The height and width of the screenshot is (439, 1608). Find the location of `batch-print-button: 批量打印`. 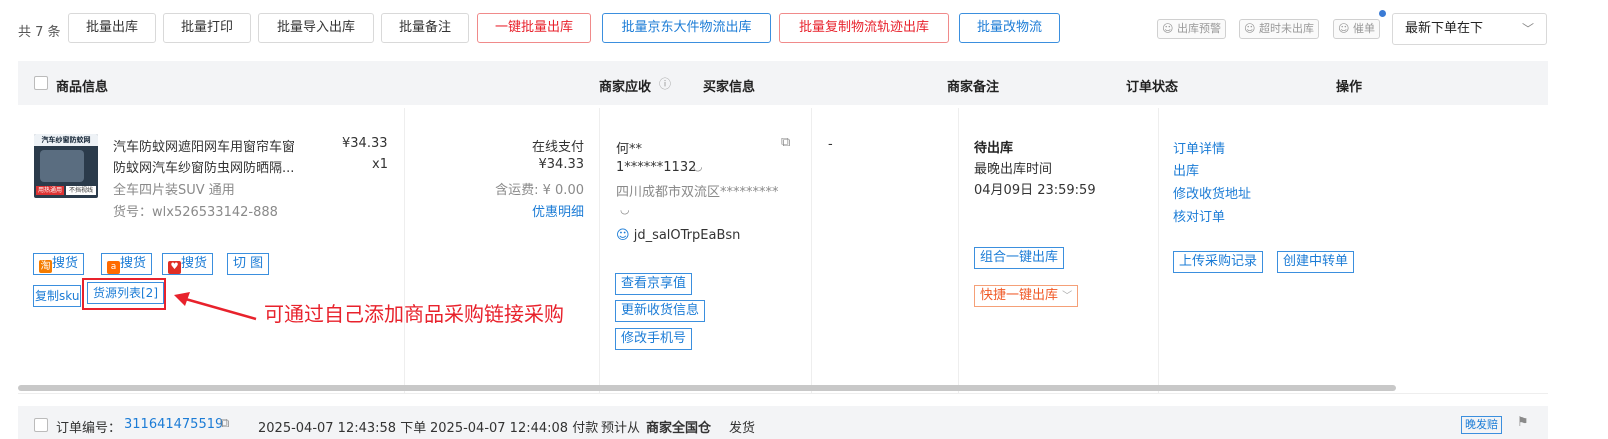

batch-print-button: 批量打印 is located at coordinates (207, 28).